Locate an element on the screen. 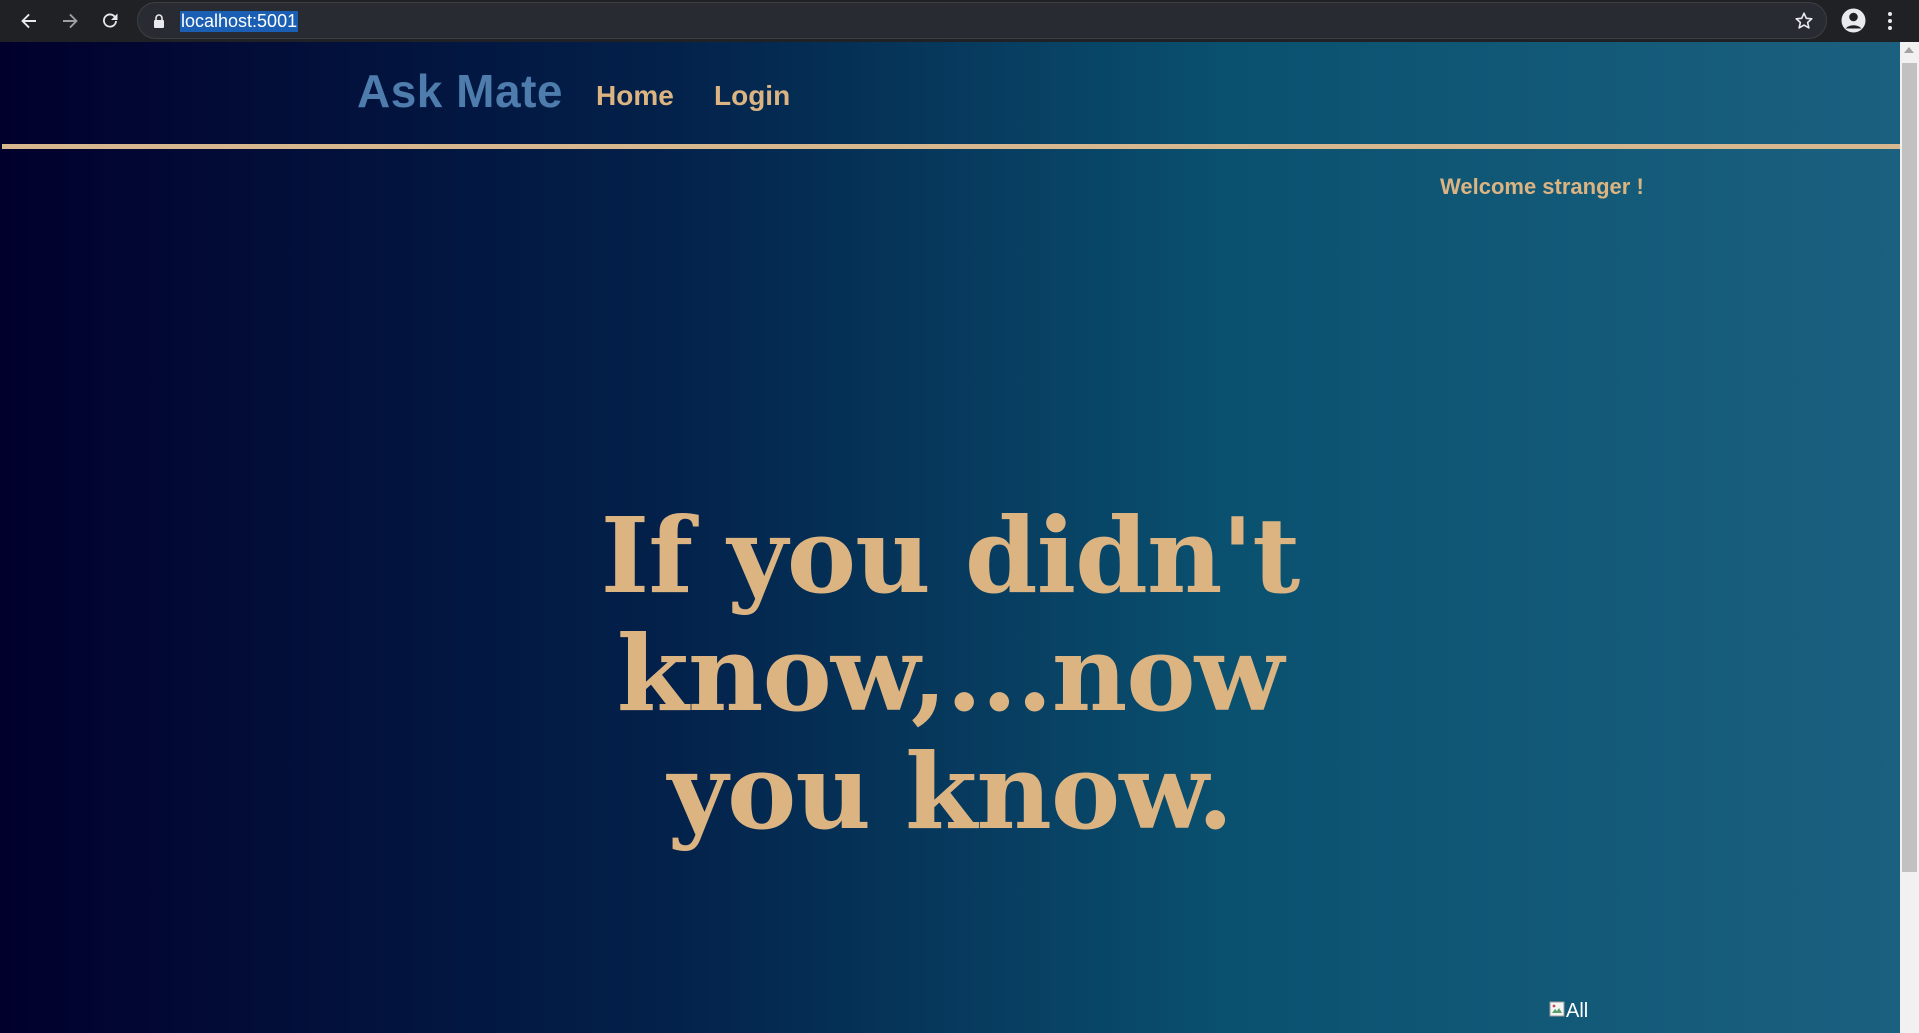 Image resolution: width=1919 pixels, height=1033 pixels. nav-login-link: Login is located at coordinates (752, 96).